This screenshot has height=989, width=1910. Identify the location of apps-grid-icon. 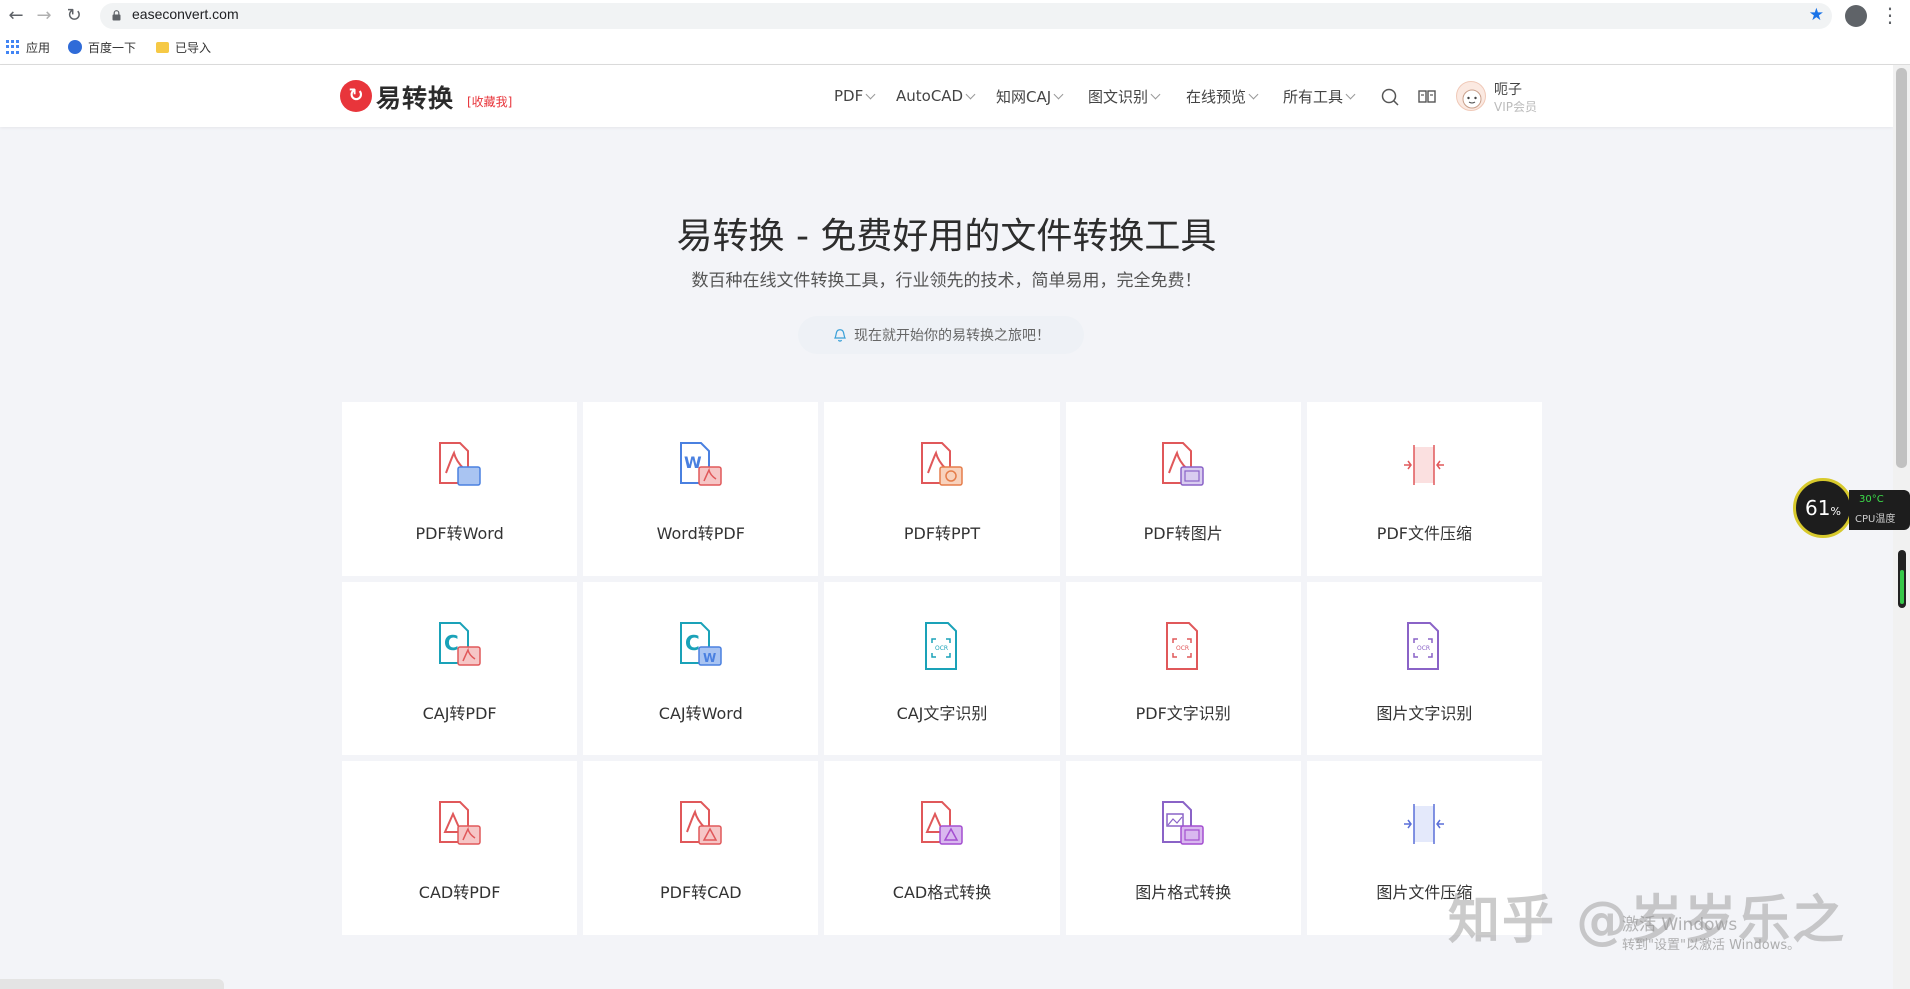
(13, 47).